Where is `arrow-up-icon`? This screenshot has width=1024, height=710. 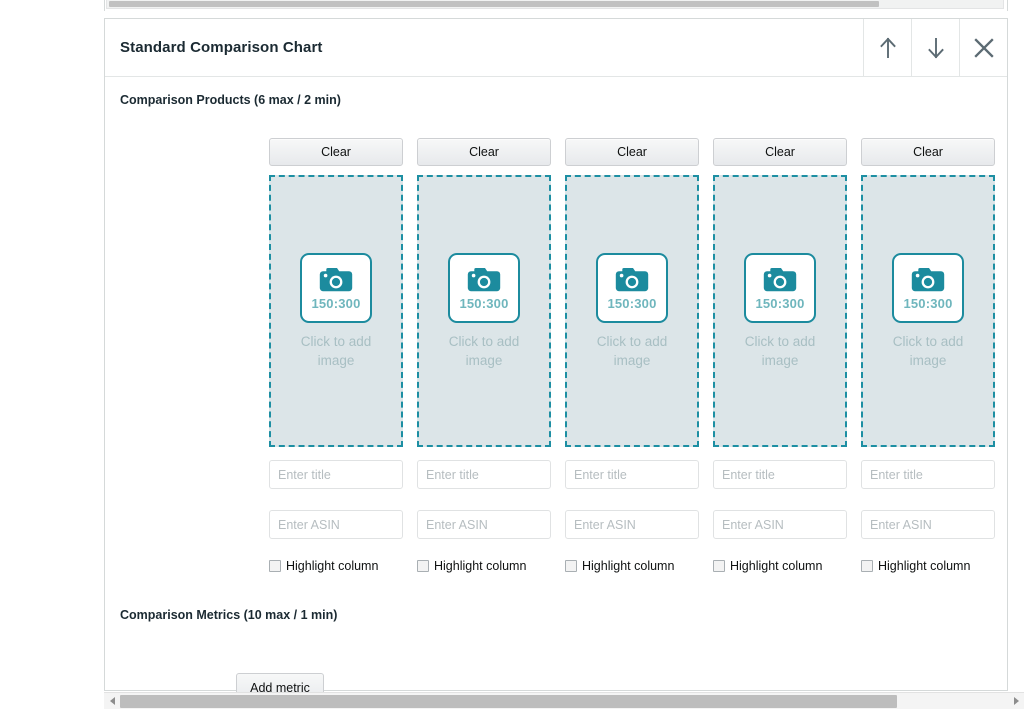 arrow-up-icon is located at coordinates (888, 48).